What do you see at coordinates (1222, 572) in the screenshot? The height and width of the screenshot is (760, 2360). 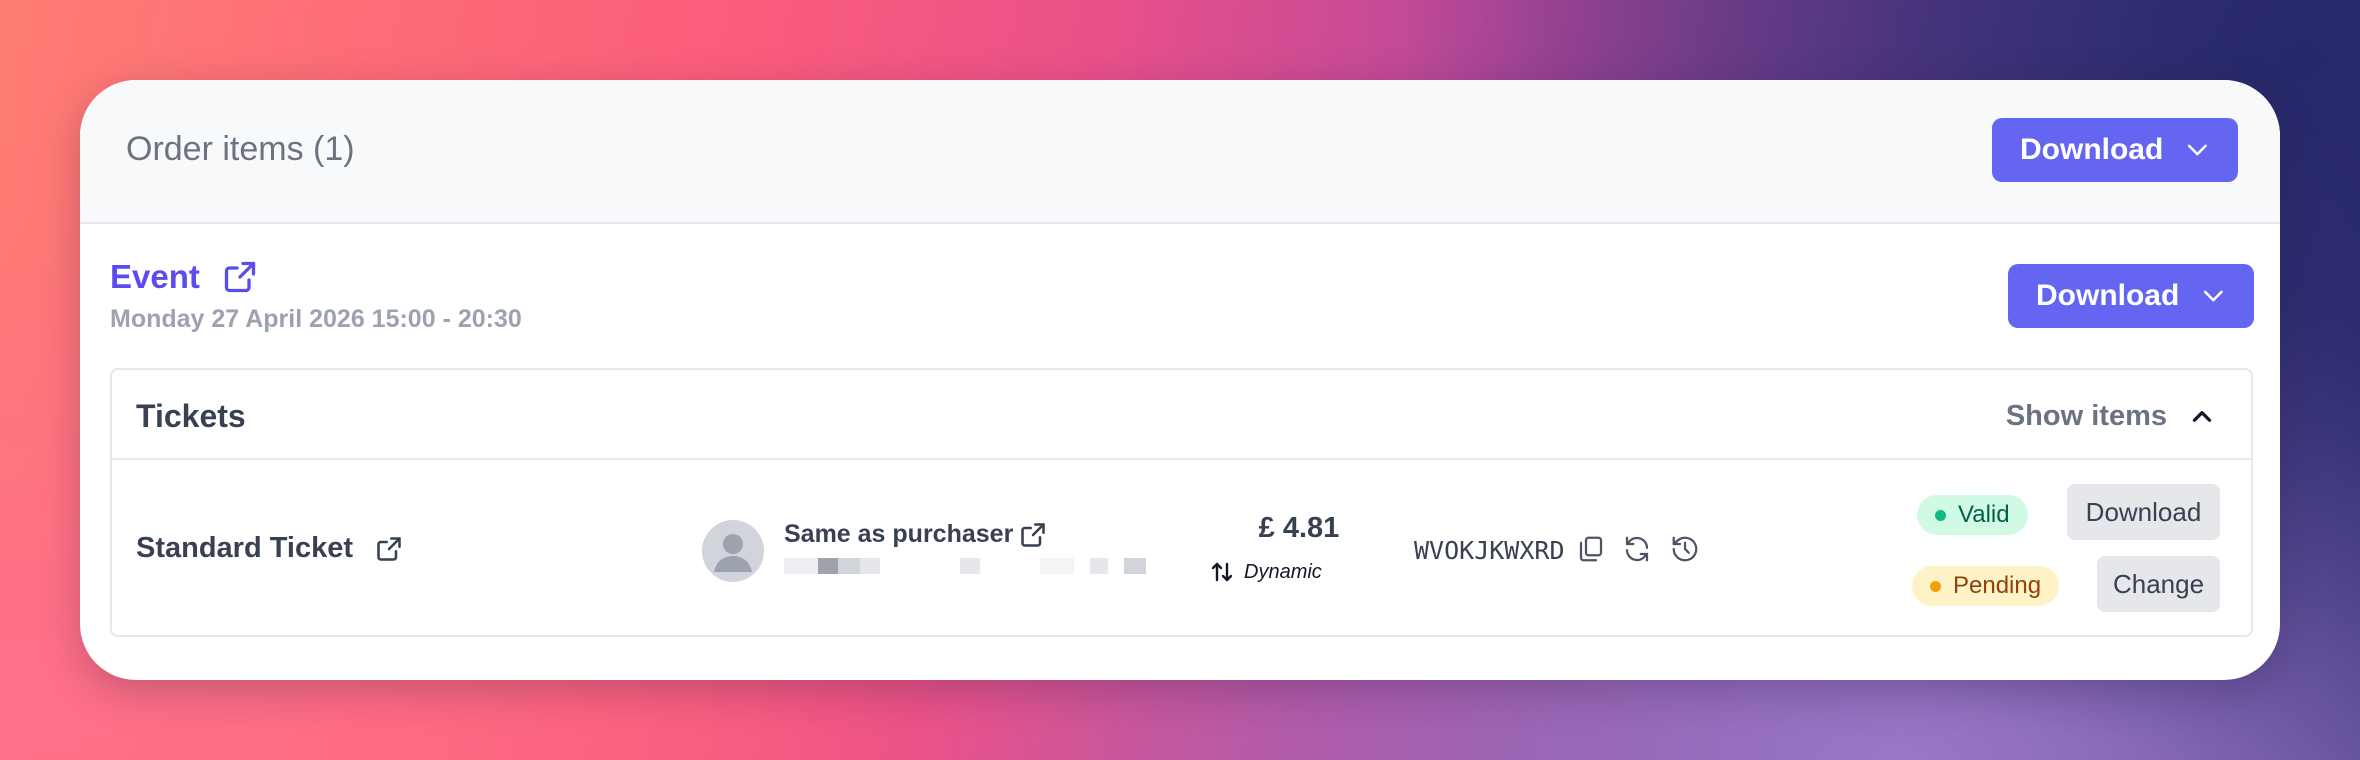 I see `sort-arrows-icon` at bounding box center [1222, 572].